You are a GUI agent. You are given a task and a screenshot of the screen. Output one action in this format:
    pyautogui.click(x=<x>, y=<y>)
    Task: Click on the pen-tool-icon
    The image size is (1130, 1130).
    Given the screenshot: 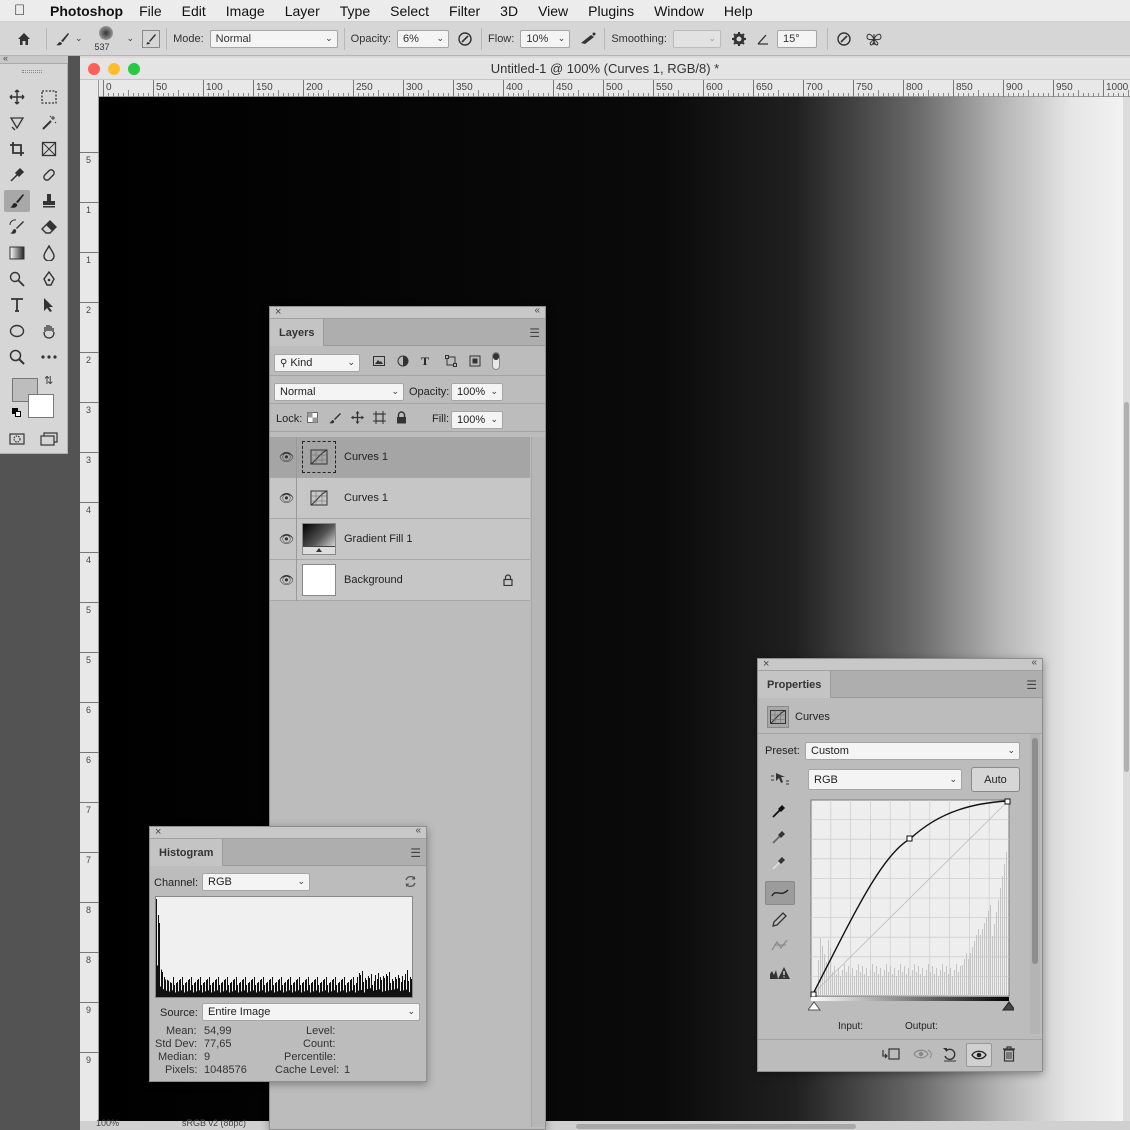 What is the action you would take?
    pyautogui.click(x=49, y=279)
    